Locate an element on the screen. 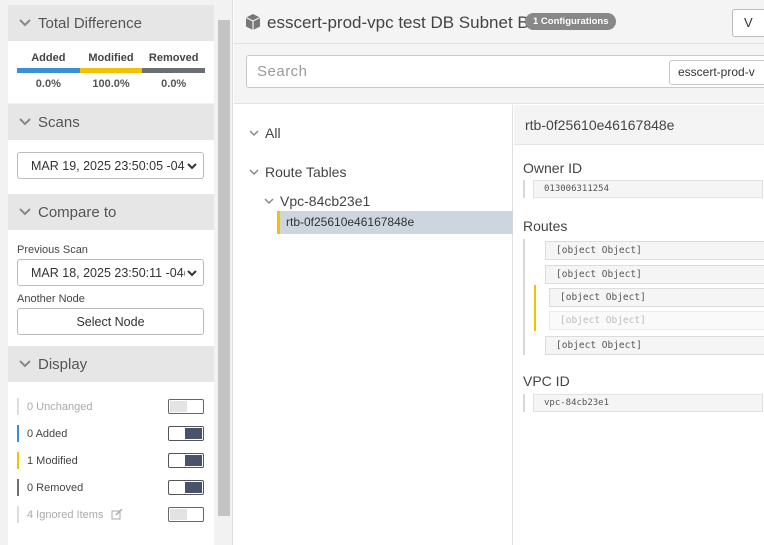 Image resolution: width=764 pixels, height=545 pixels. previous-scan-label: Previous Scan is located at coordinates (52, 250).